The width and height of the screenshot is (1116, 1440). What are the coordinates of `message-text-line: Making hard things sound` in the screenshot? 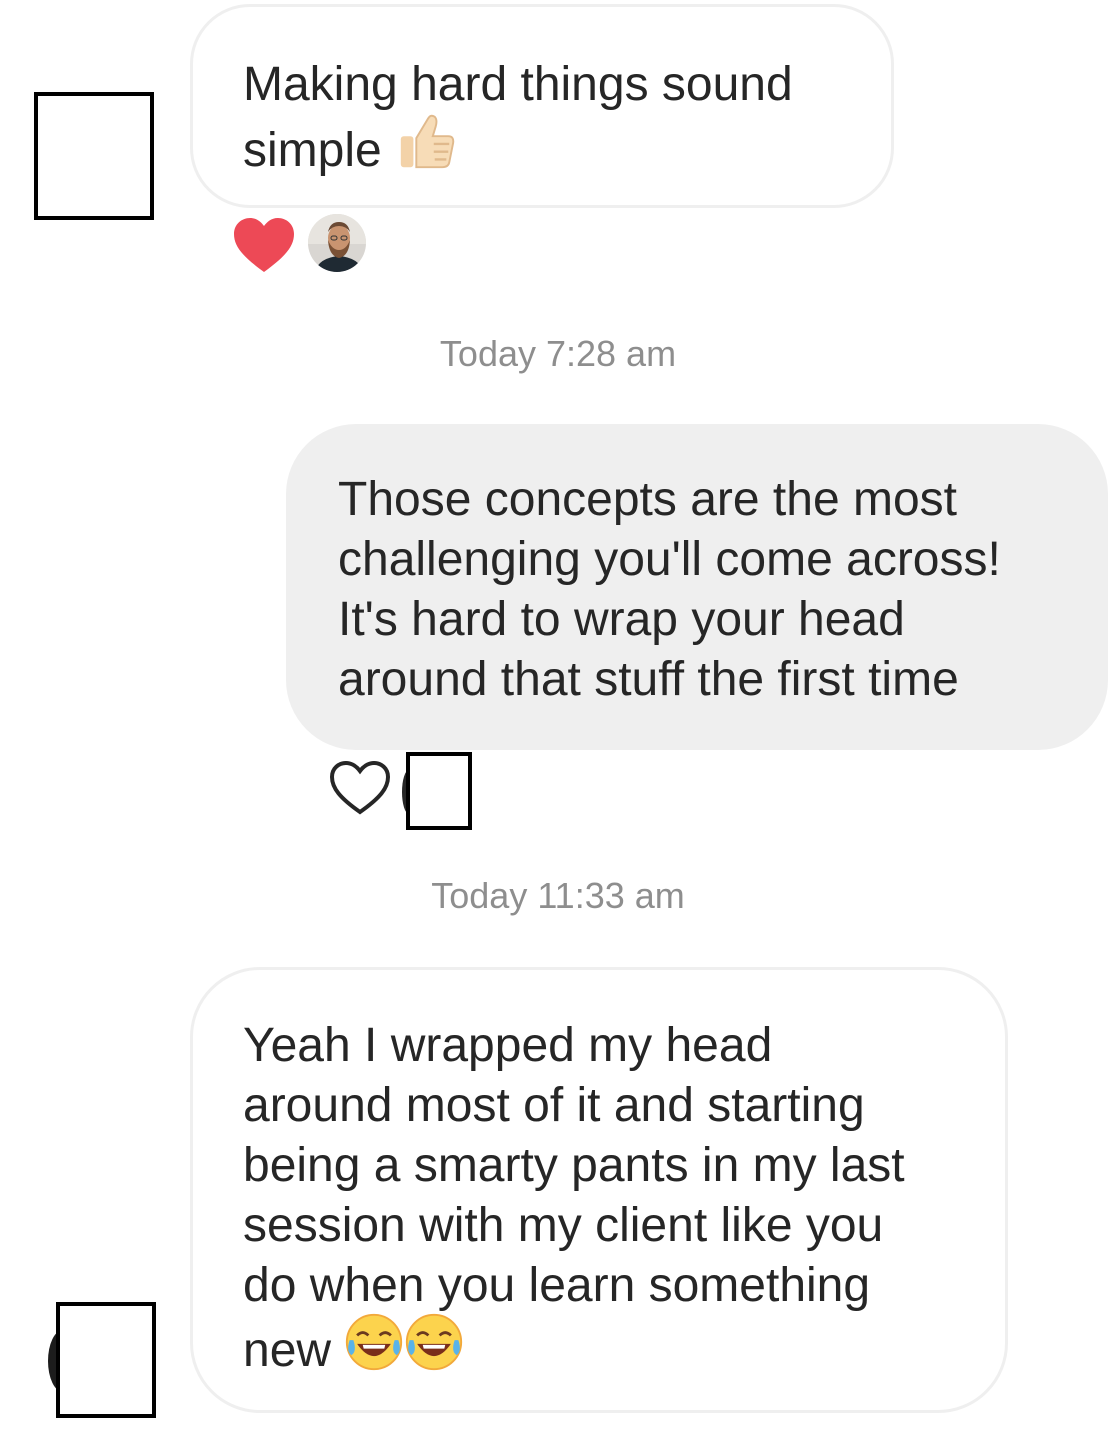 It's located at (518, 84).